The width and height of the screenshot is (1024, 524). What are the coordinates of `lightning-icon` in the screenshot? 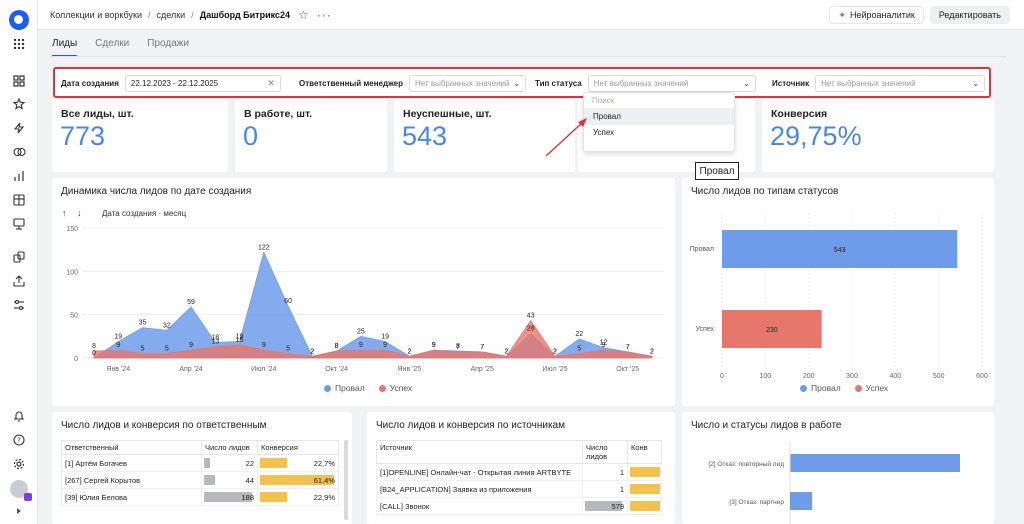 It's located at (19, 128).